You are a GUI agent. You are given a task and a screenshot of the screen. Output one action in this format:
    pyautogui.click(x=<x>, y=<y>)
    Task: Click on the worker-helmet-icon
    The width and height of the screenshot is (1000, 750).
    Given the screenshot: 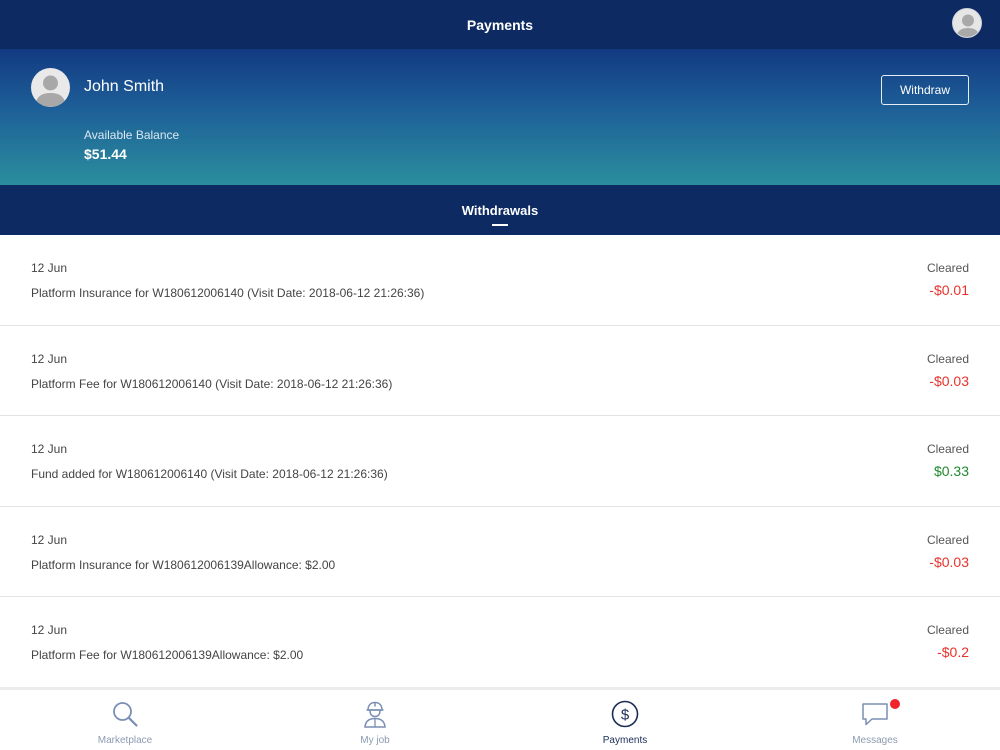 What is the action you would take?
    pyautogui.click(x=375, y=714)
    